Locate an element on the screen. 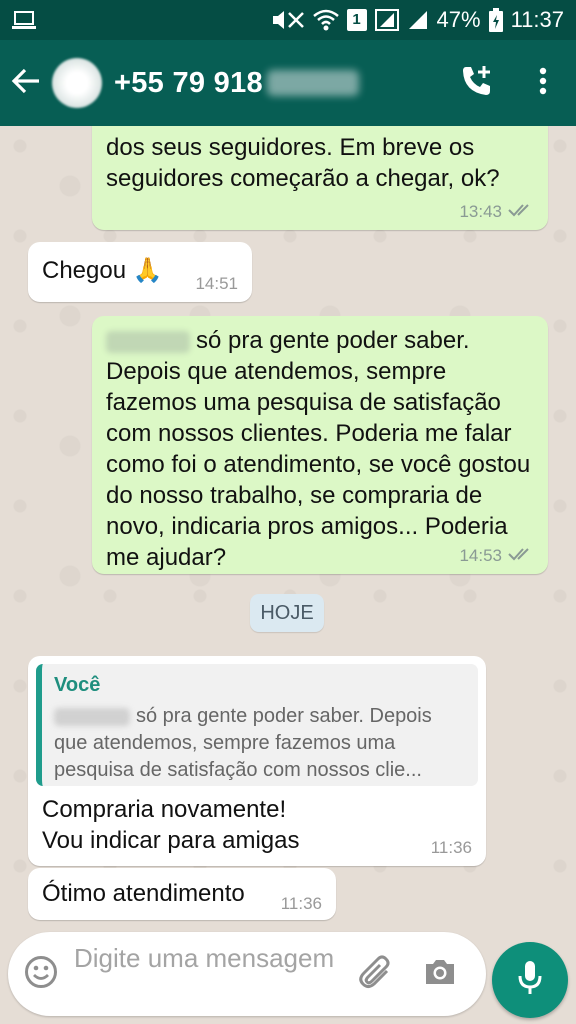  message-text: Ótimo atendimento is located at coordinates (143, 893).